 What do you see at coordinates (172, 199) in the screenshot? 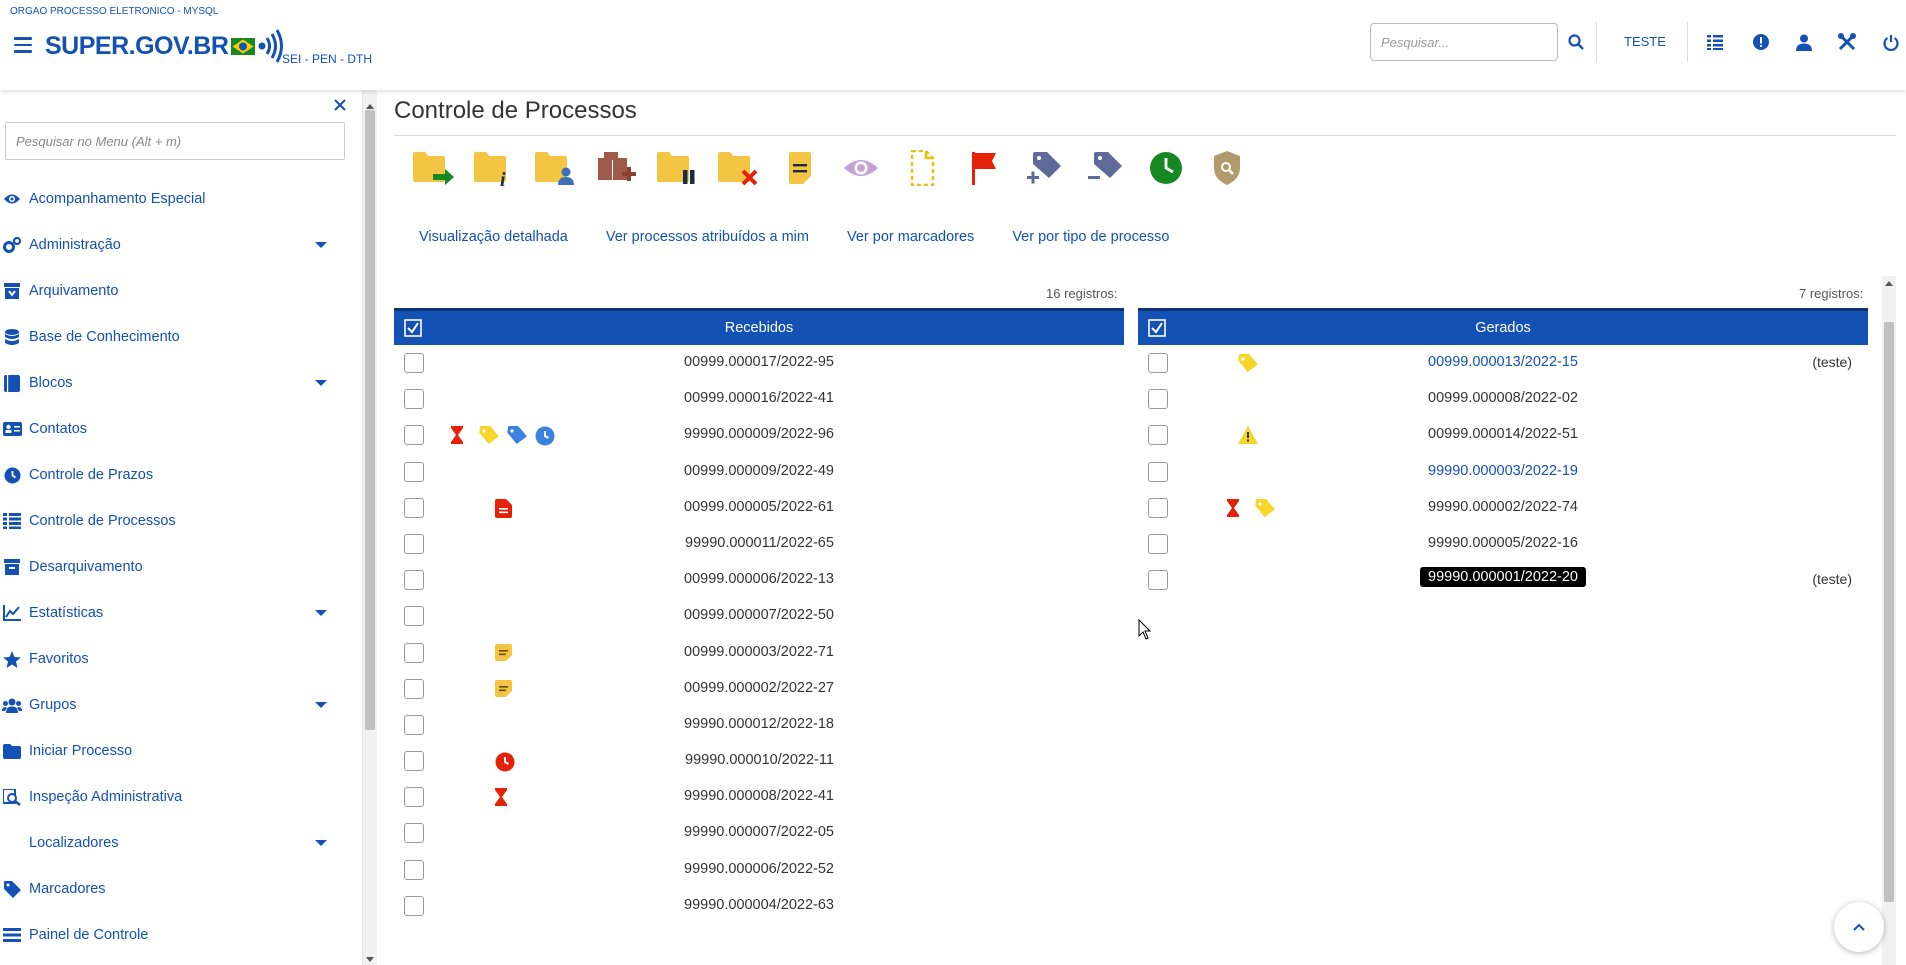
I see `sidebar-item-acompanhamento-especial: Acompanhamento Especial` at bounding box center [172, 199].